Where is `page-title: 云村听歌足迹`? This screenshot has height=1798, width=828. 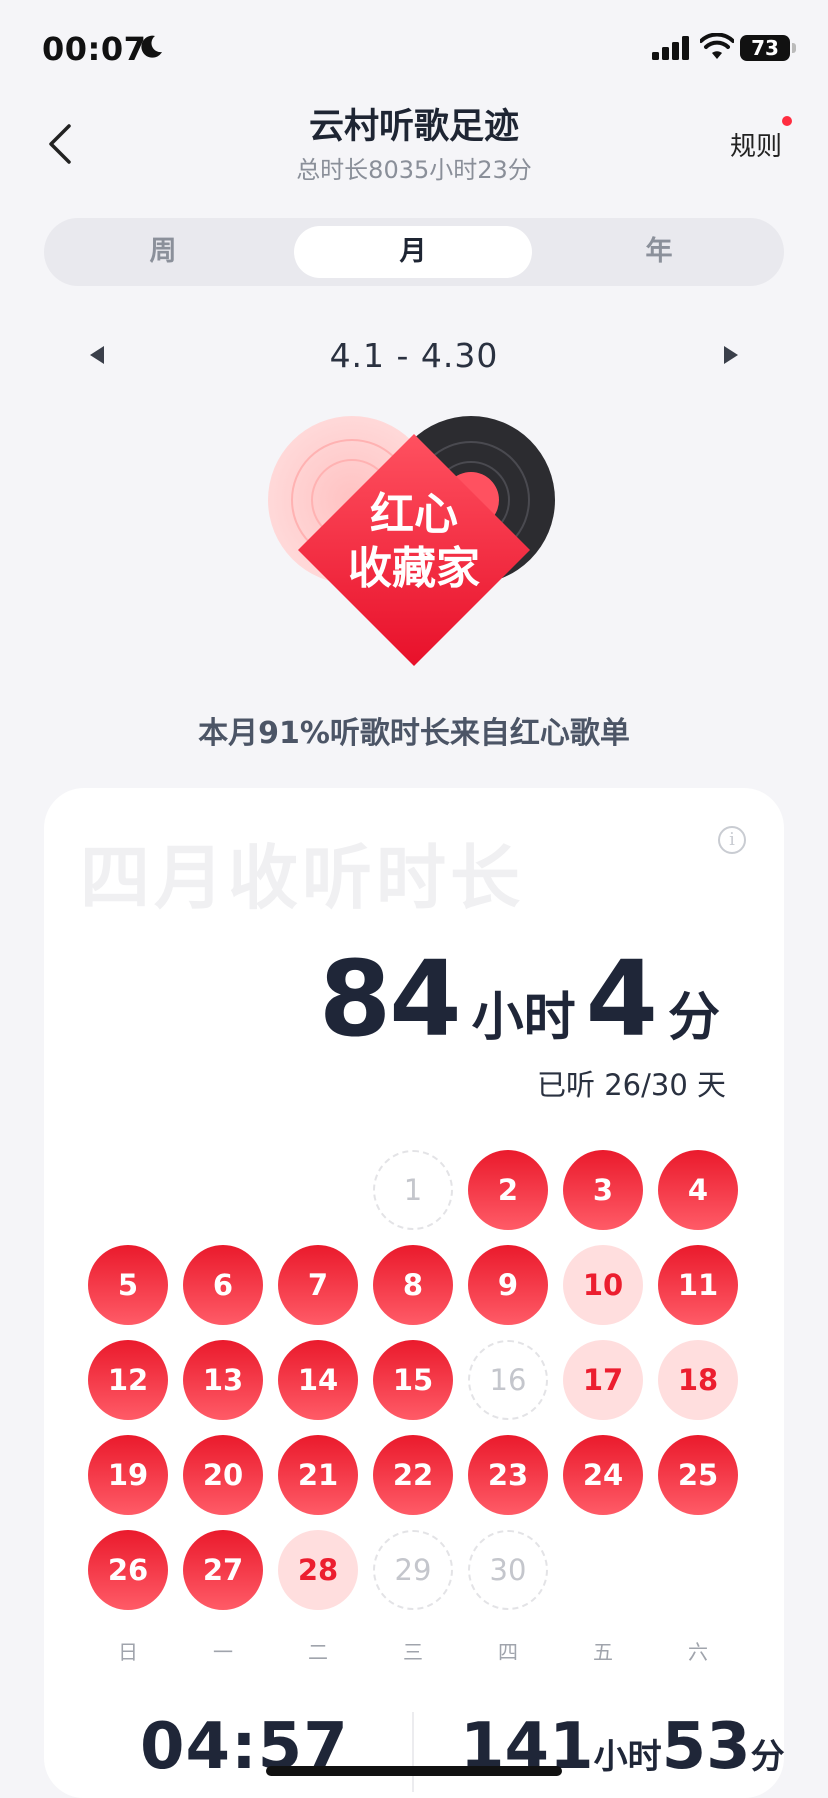 page-title: 云村听歌足迹 is located at coordinates (413, 127).